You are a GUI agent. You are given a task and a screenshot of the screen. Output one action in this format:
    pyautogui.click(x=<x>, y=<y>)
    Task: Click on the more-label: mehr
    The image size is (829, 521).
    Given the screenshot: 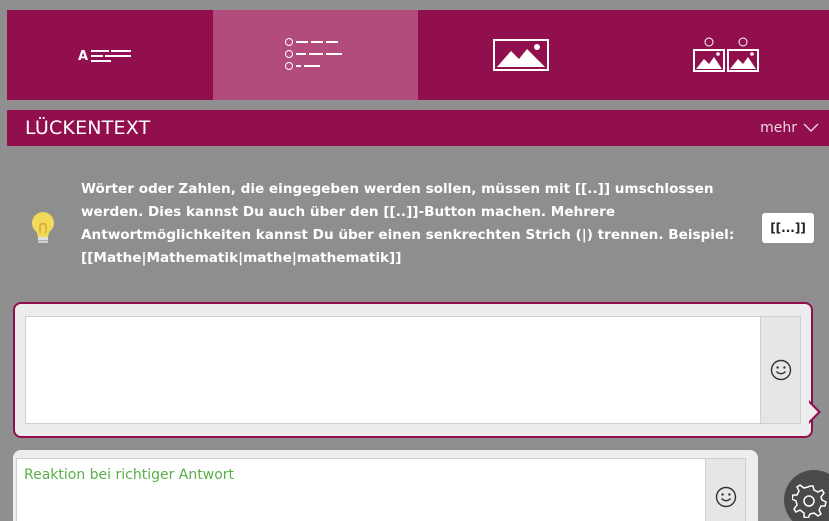 What is the action you would take?
    pyautogui.click(x=778, y=128)
    